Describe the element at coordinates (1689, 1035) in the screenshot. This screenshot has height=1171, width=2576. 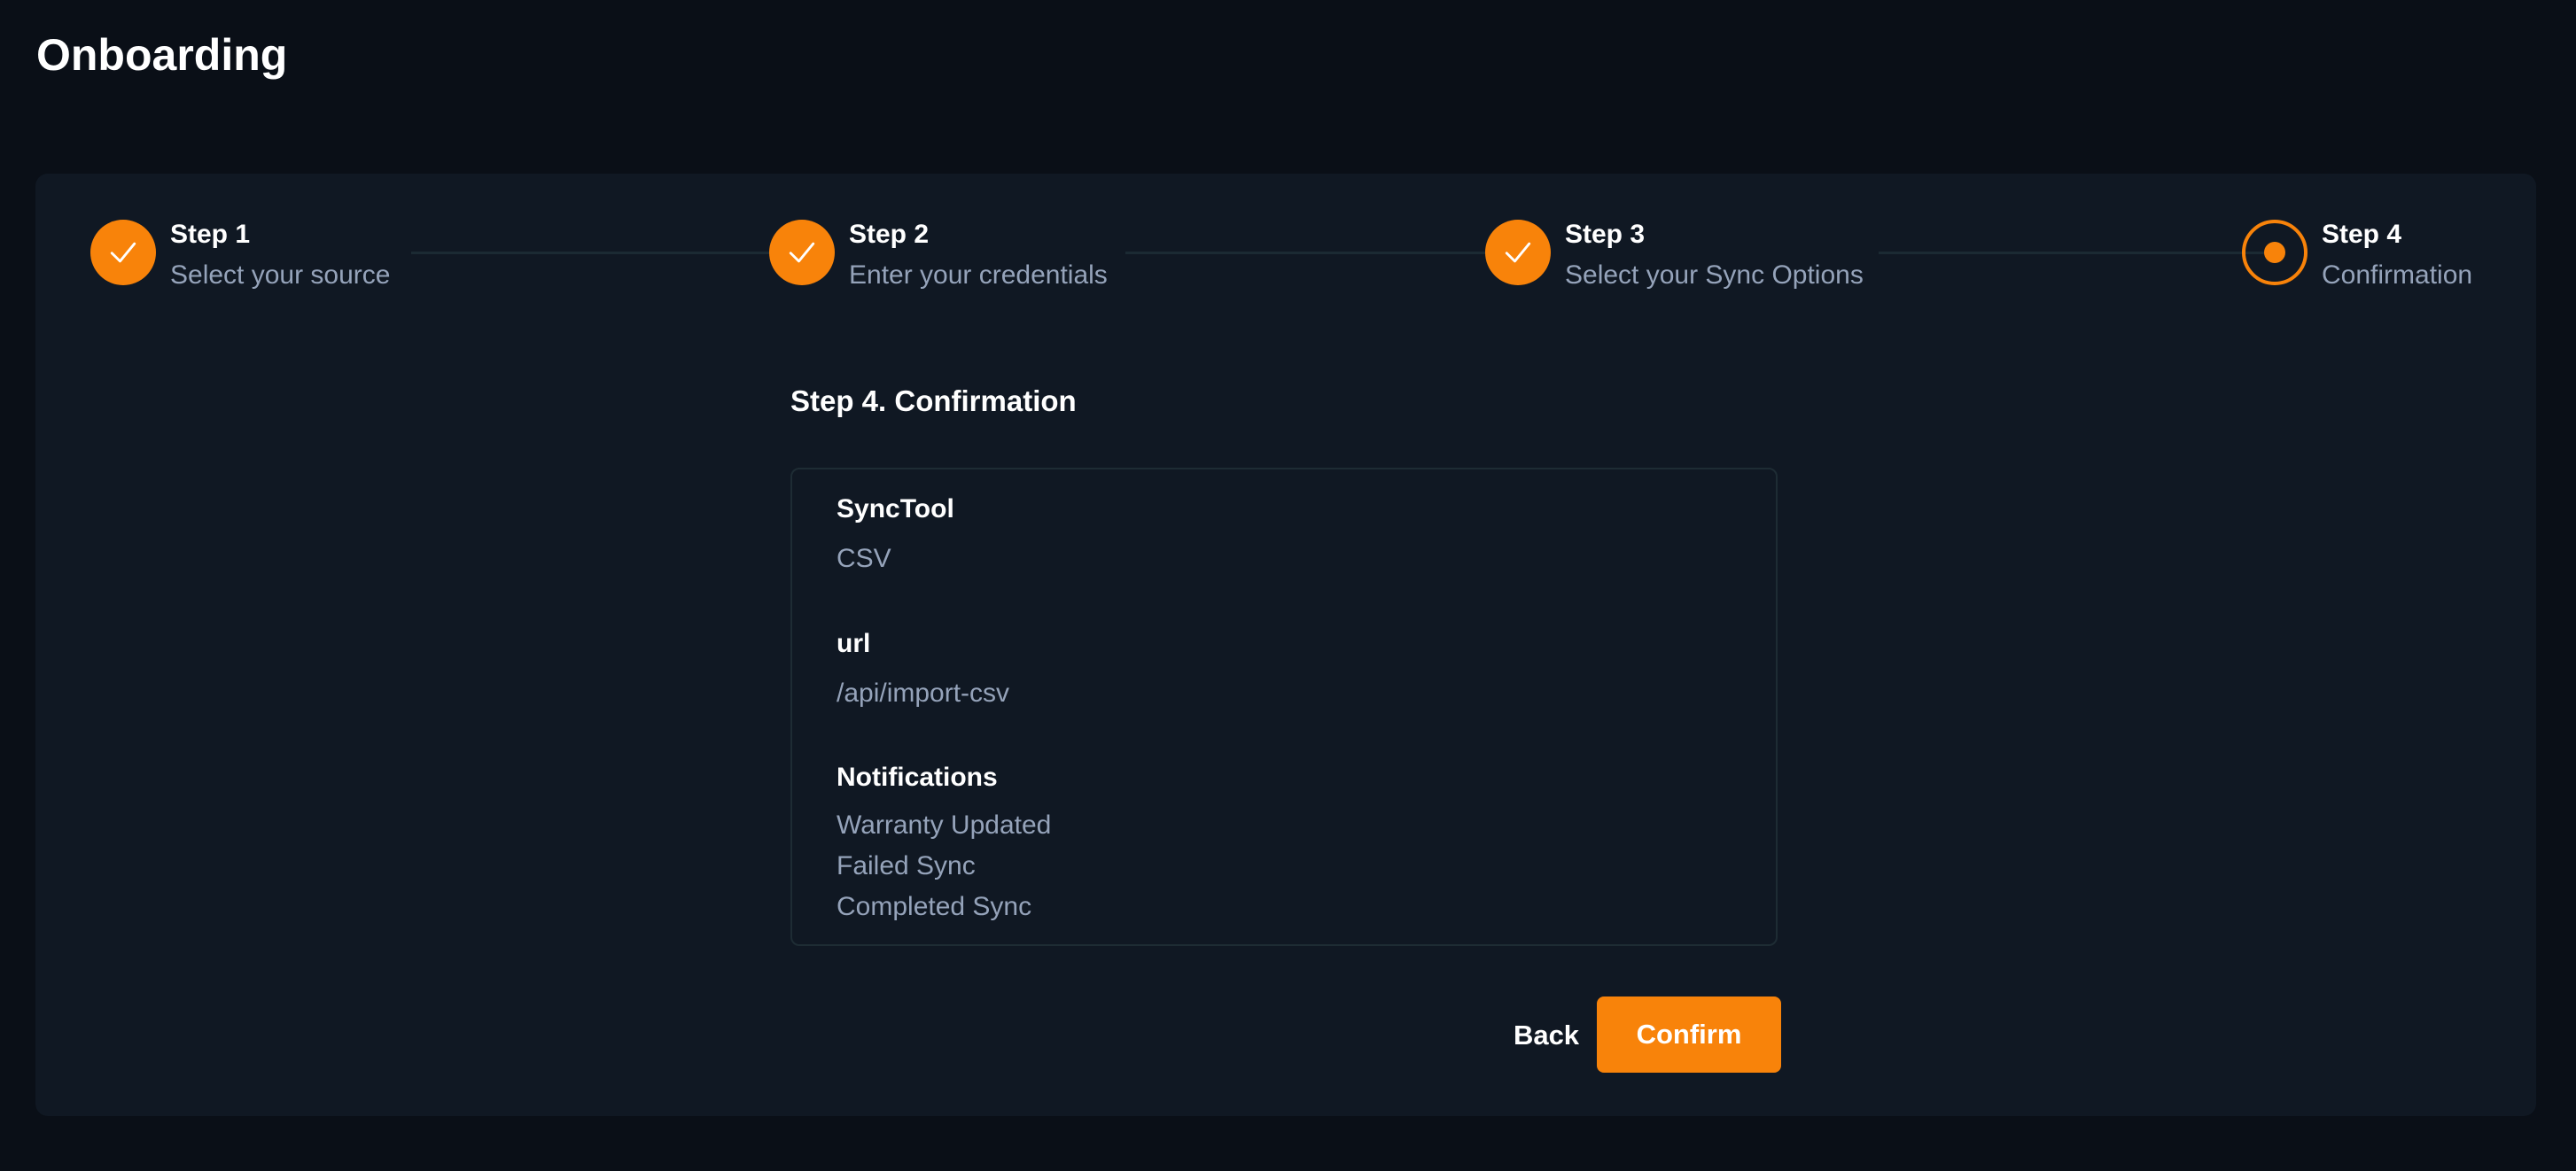
I see `confirm-button: Confirm` at that location.